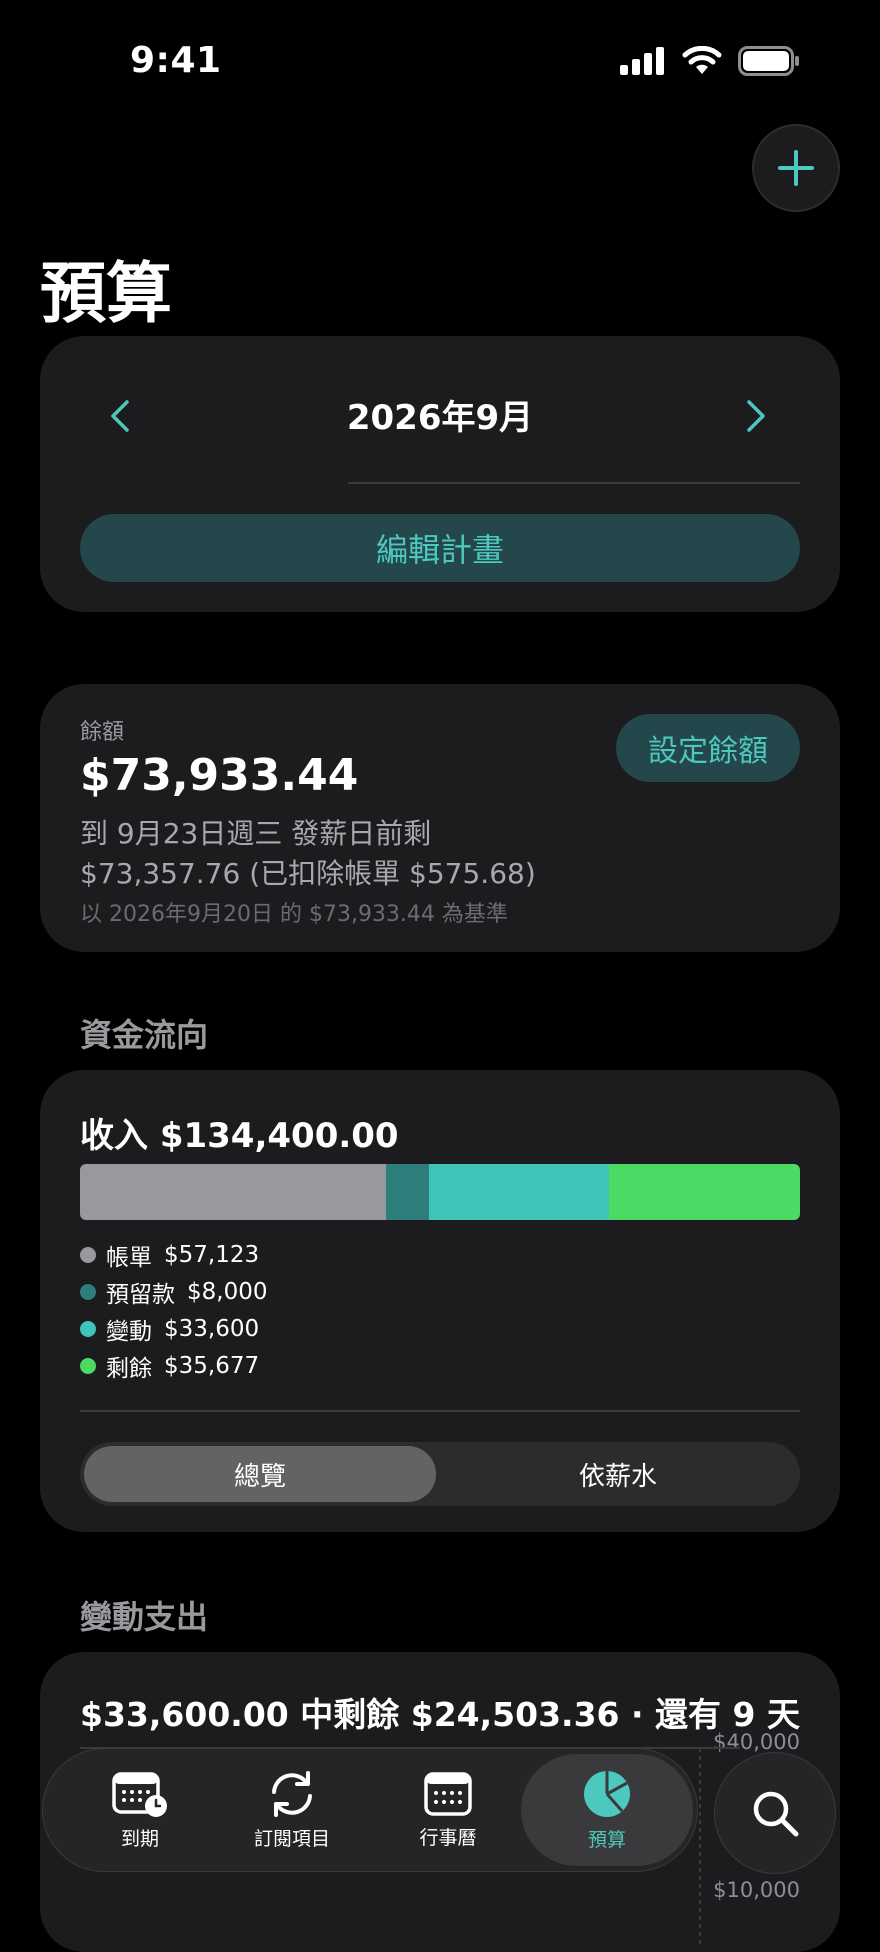 The image size is (880, 1952). I want to click on calendar-clock-icon, so click(139, 1794).